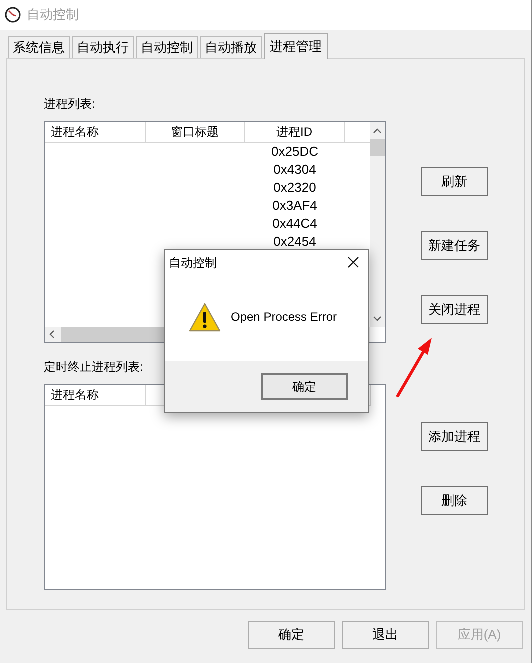 This screenshot has width=532, height=663. I want to click on close-icon, so click(353, 262).